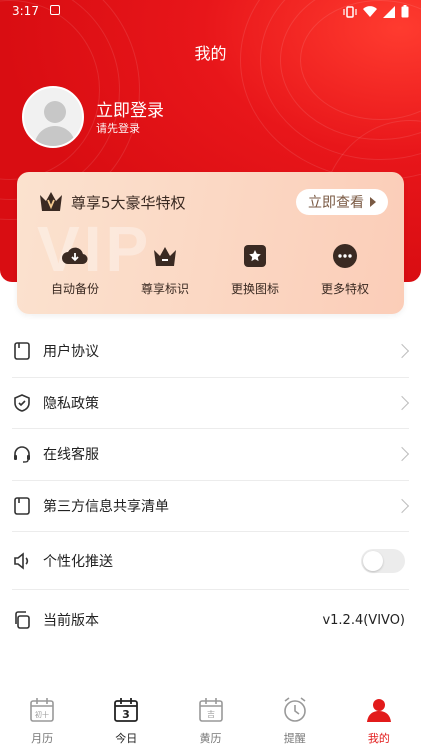  I want to click on perk-label: 尊享标识, so click(164, 289).